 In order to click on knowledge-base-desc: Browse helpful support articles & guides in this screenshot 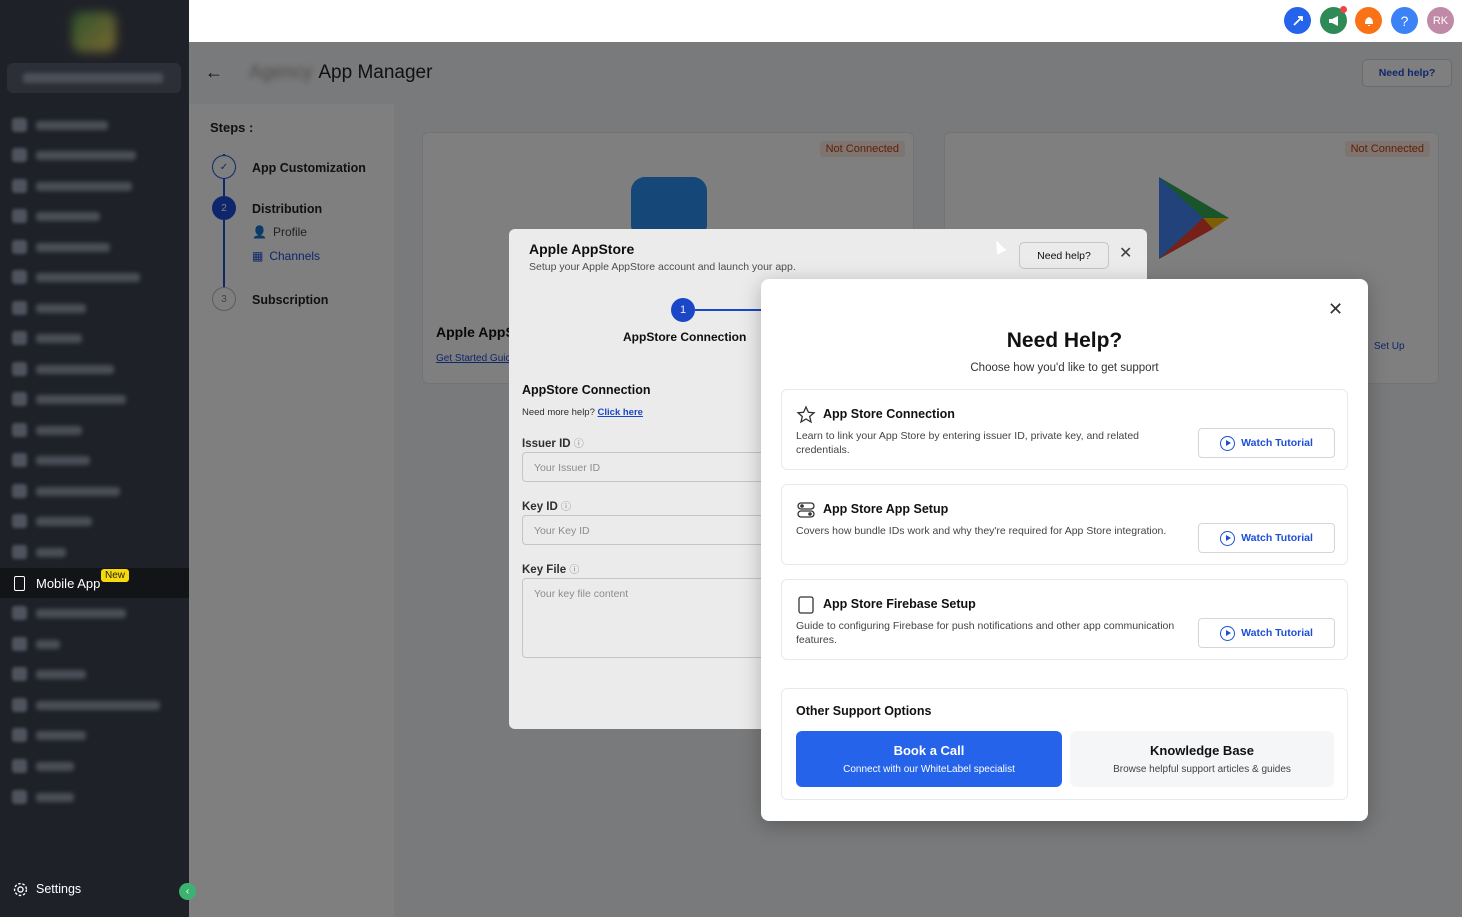, I will do `click(1202, 769)`.